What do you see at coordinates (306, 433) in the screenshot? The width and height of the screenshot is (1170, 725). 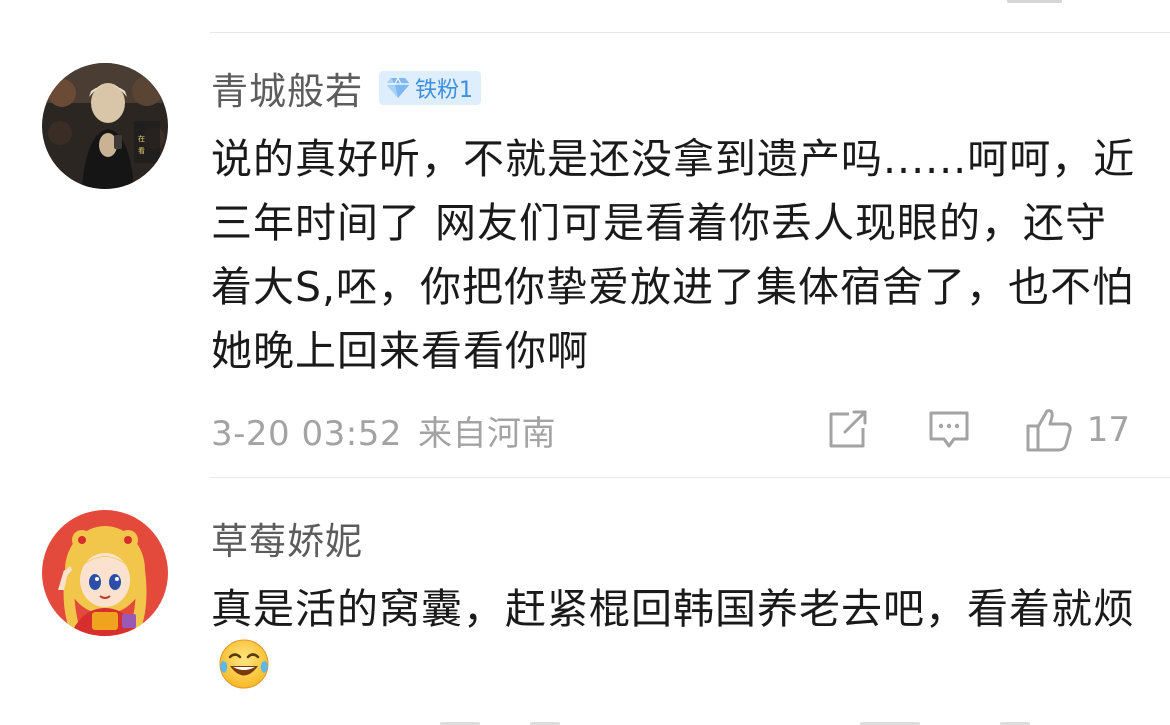 I see `comment-date: 3-20 03:52` at bounding box center [306, 433].